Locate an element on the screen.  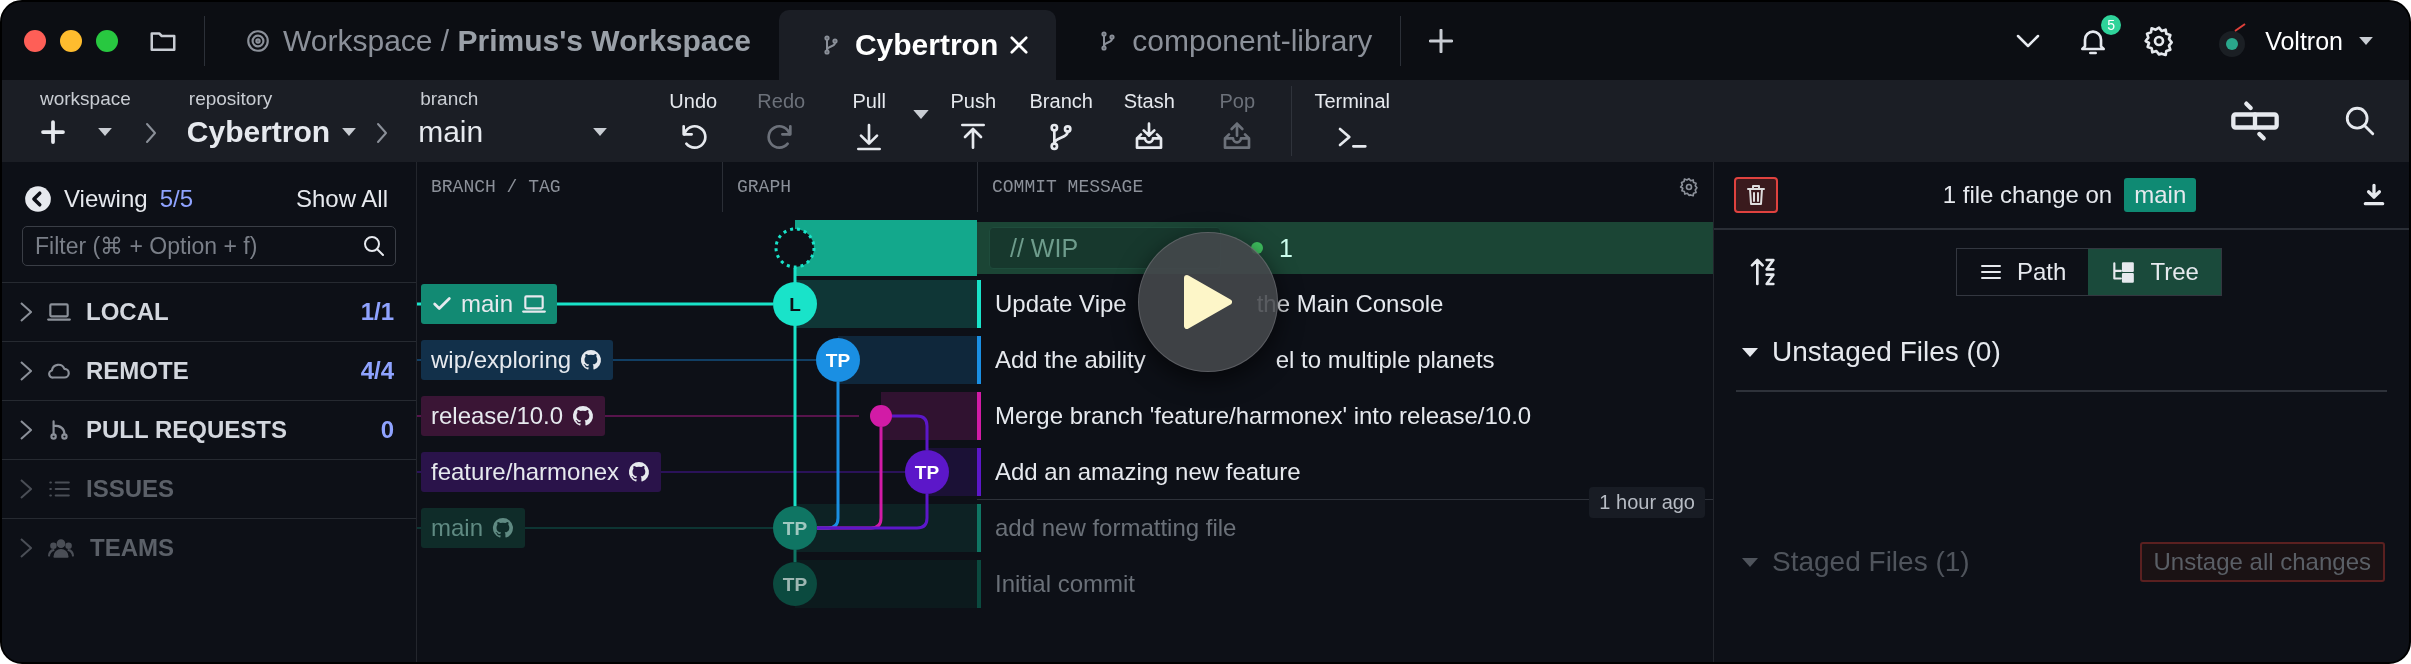
close-icon is located at coordinates (1019, 45).